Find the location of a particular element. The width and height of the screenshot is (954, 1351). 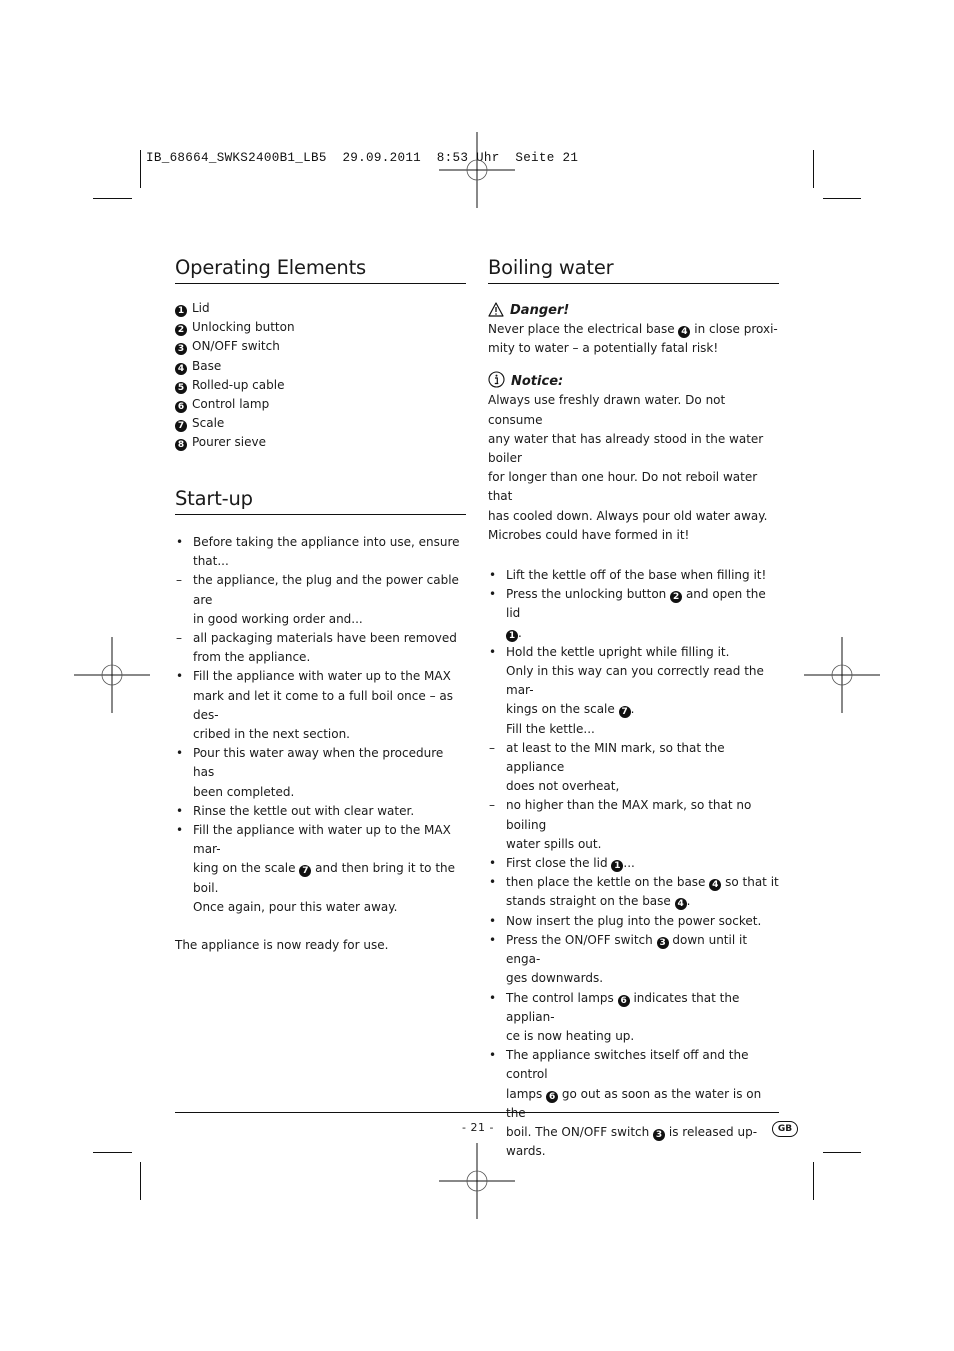

element-number: 2 is located at coordinates (181, 330).